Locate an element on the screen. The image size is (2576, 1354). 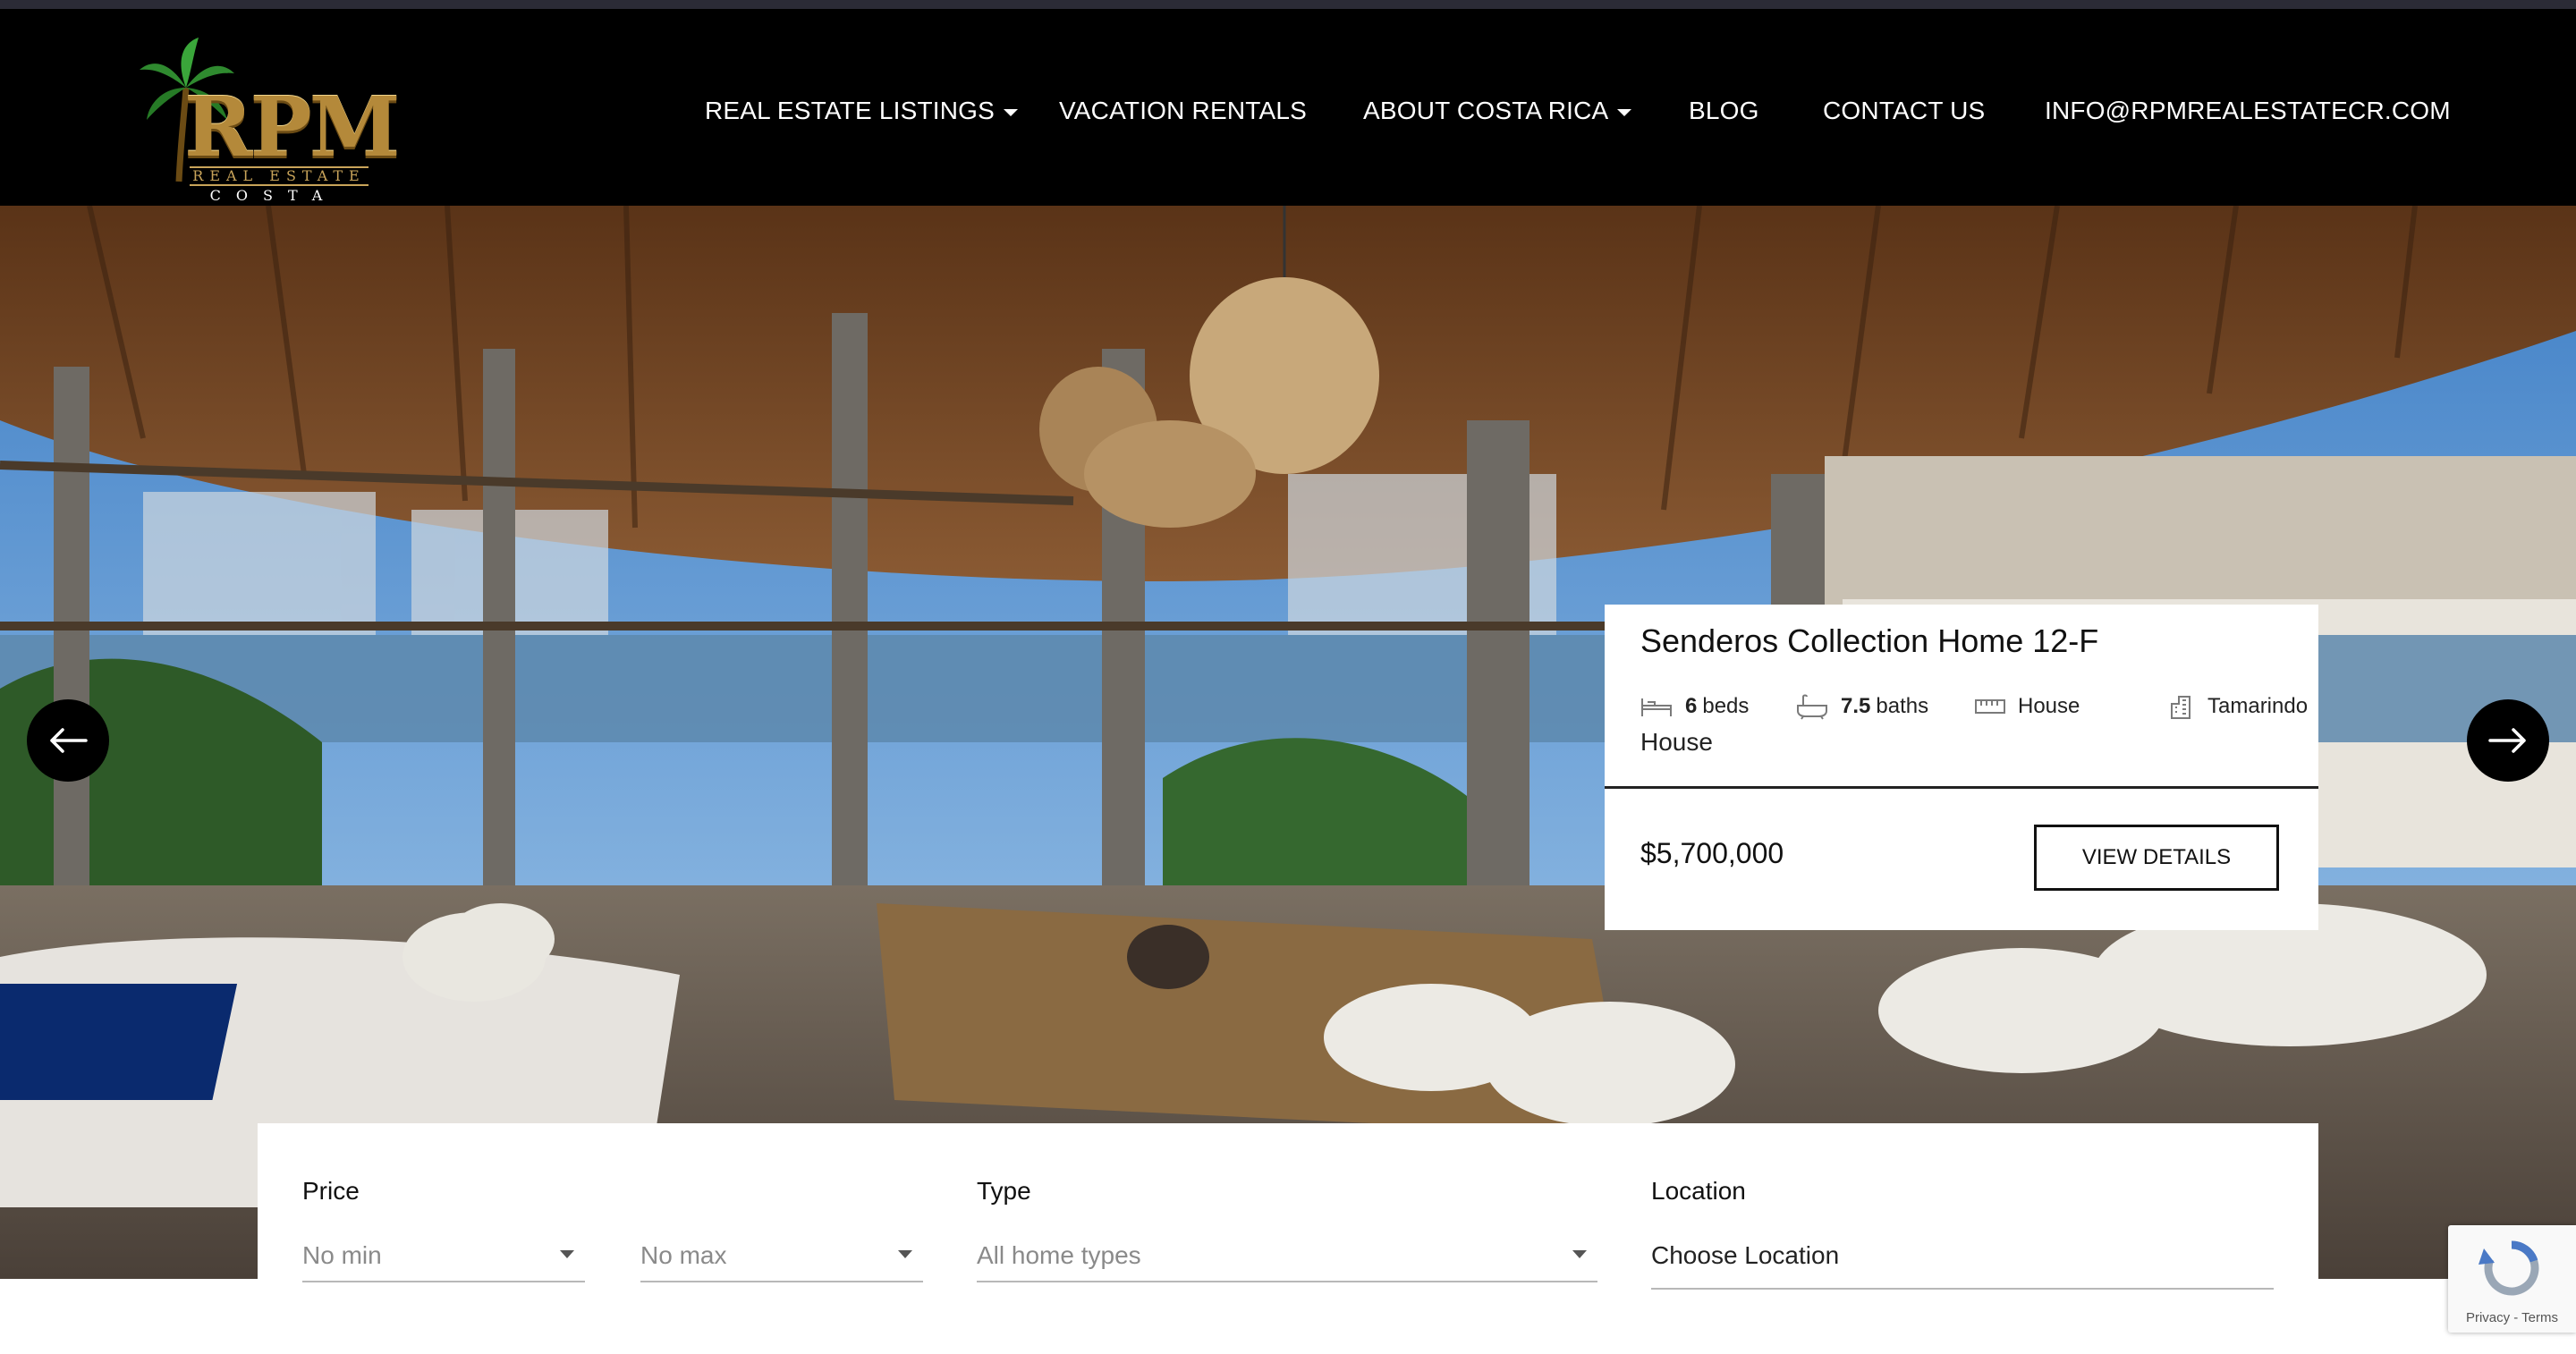
beds-feature: 6 beds is located at coordinates (1694, 706).